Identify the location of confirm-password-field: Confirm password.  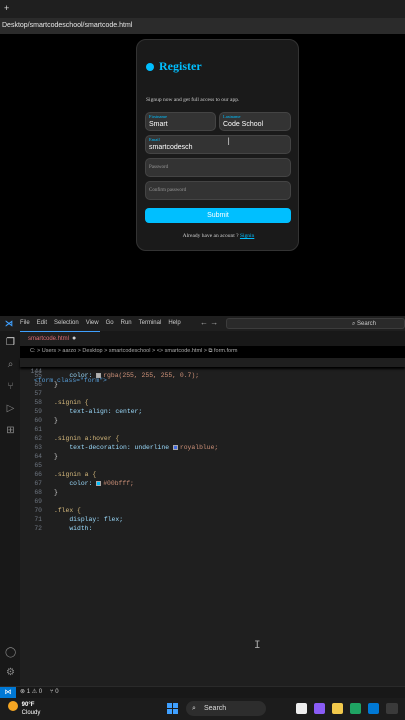
(218, 190).